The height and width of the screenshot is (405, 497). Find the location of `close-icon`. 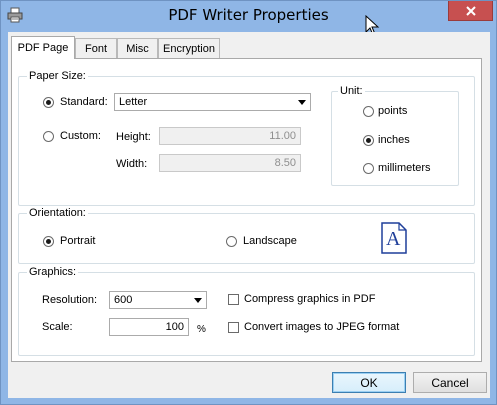

close-icon is located at coordinates (470, 10).